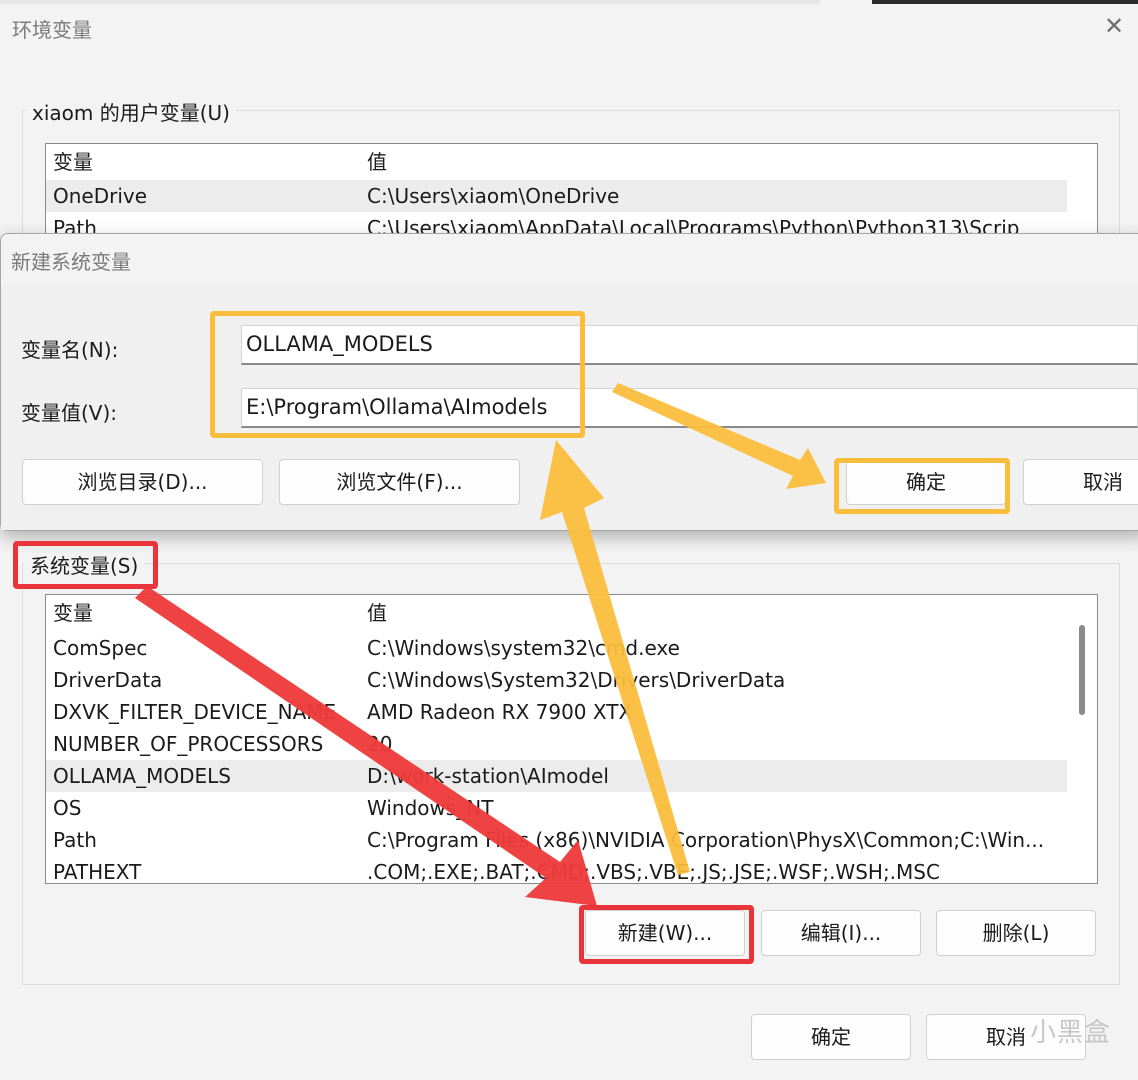 The image size is (1138, 1080). I want to click on table-row: ComSpec C:\Windows\system32\cmd.exe, so click(556, 648).